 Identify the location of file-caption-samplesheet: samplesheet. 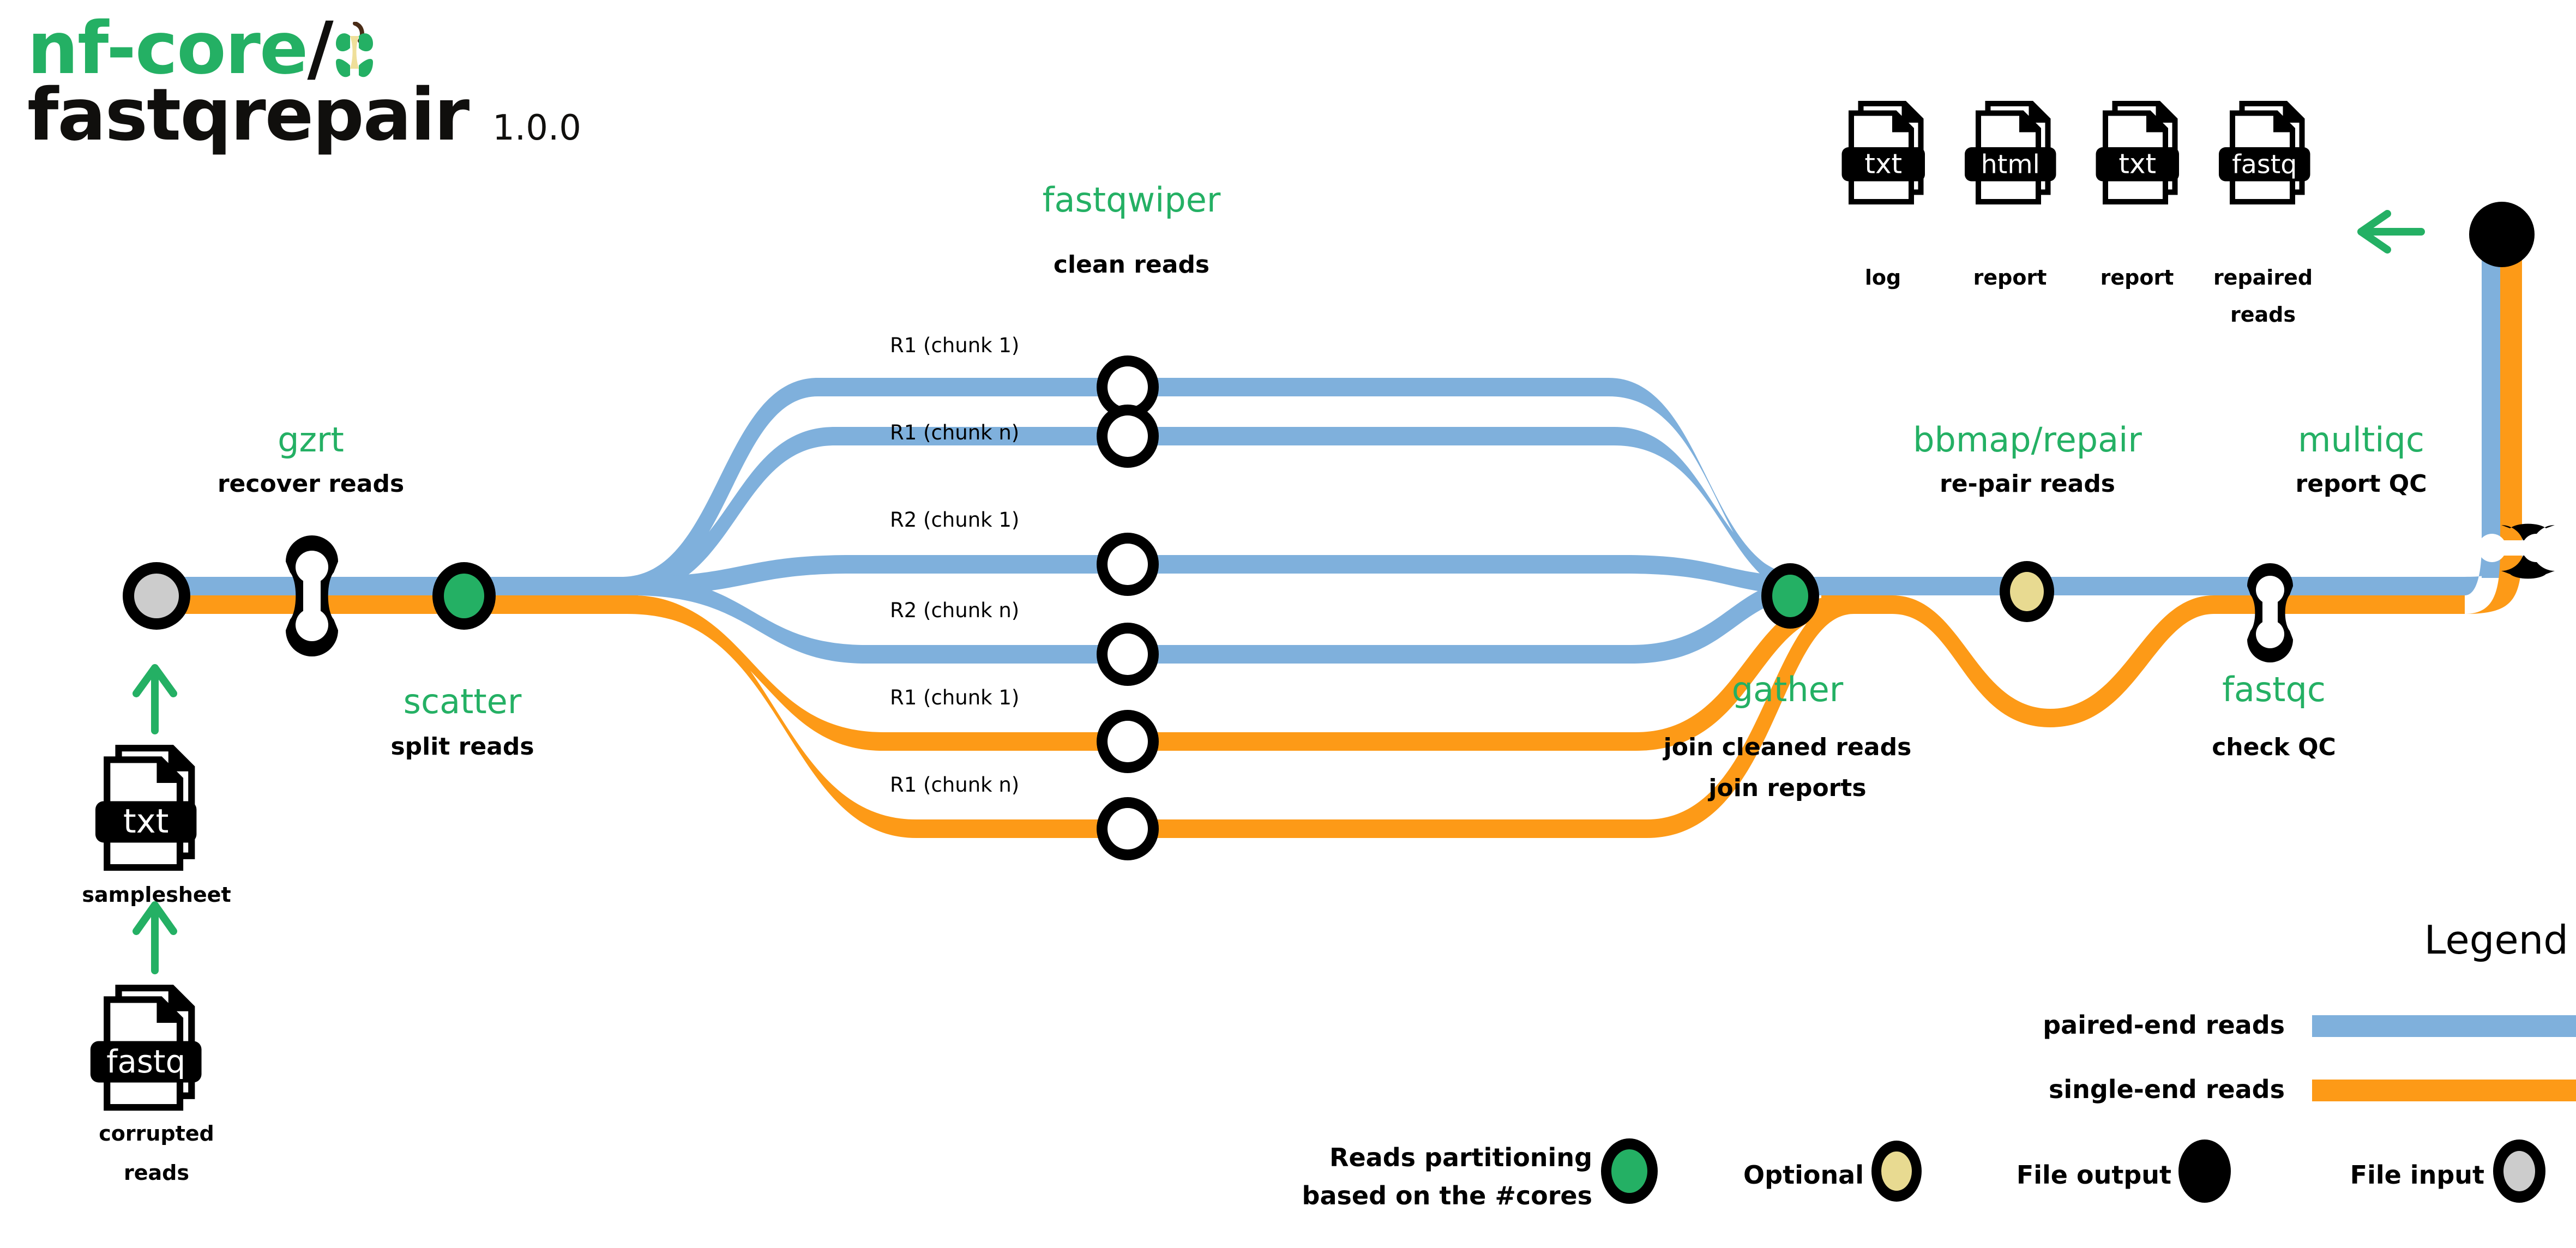
(156, 895).